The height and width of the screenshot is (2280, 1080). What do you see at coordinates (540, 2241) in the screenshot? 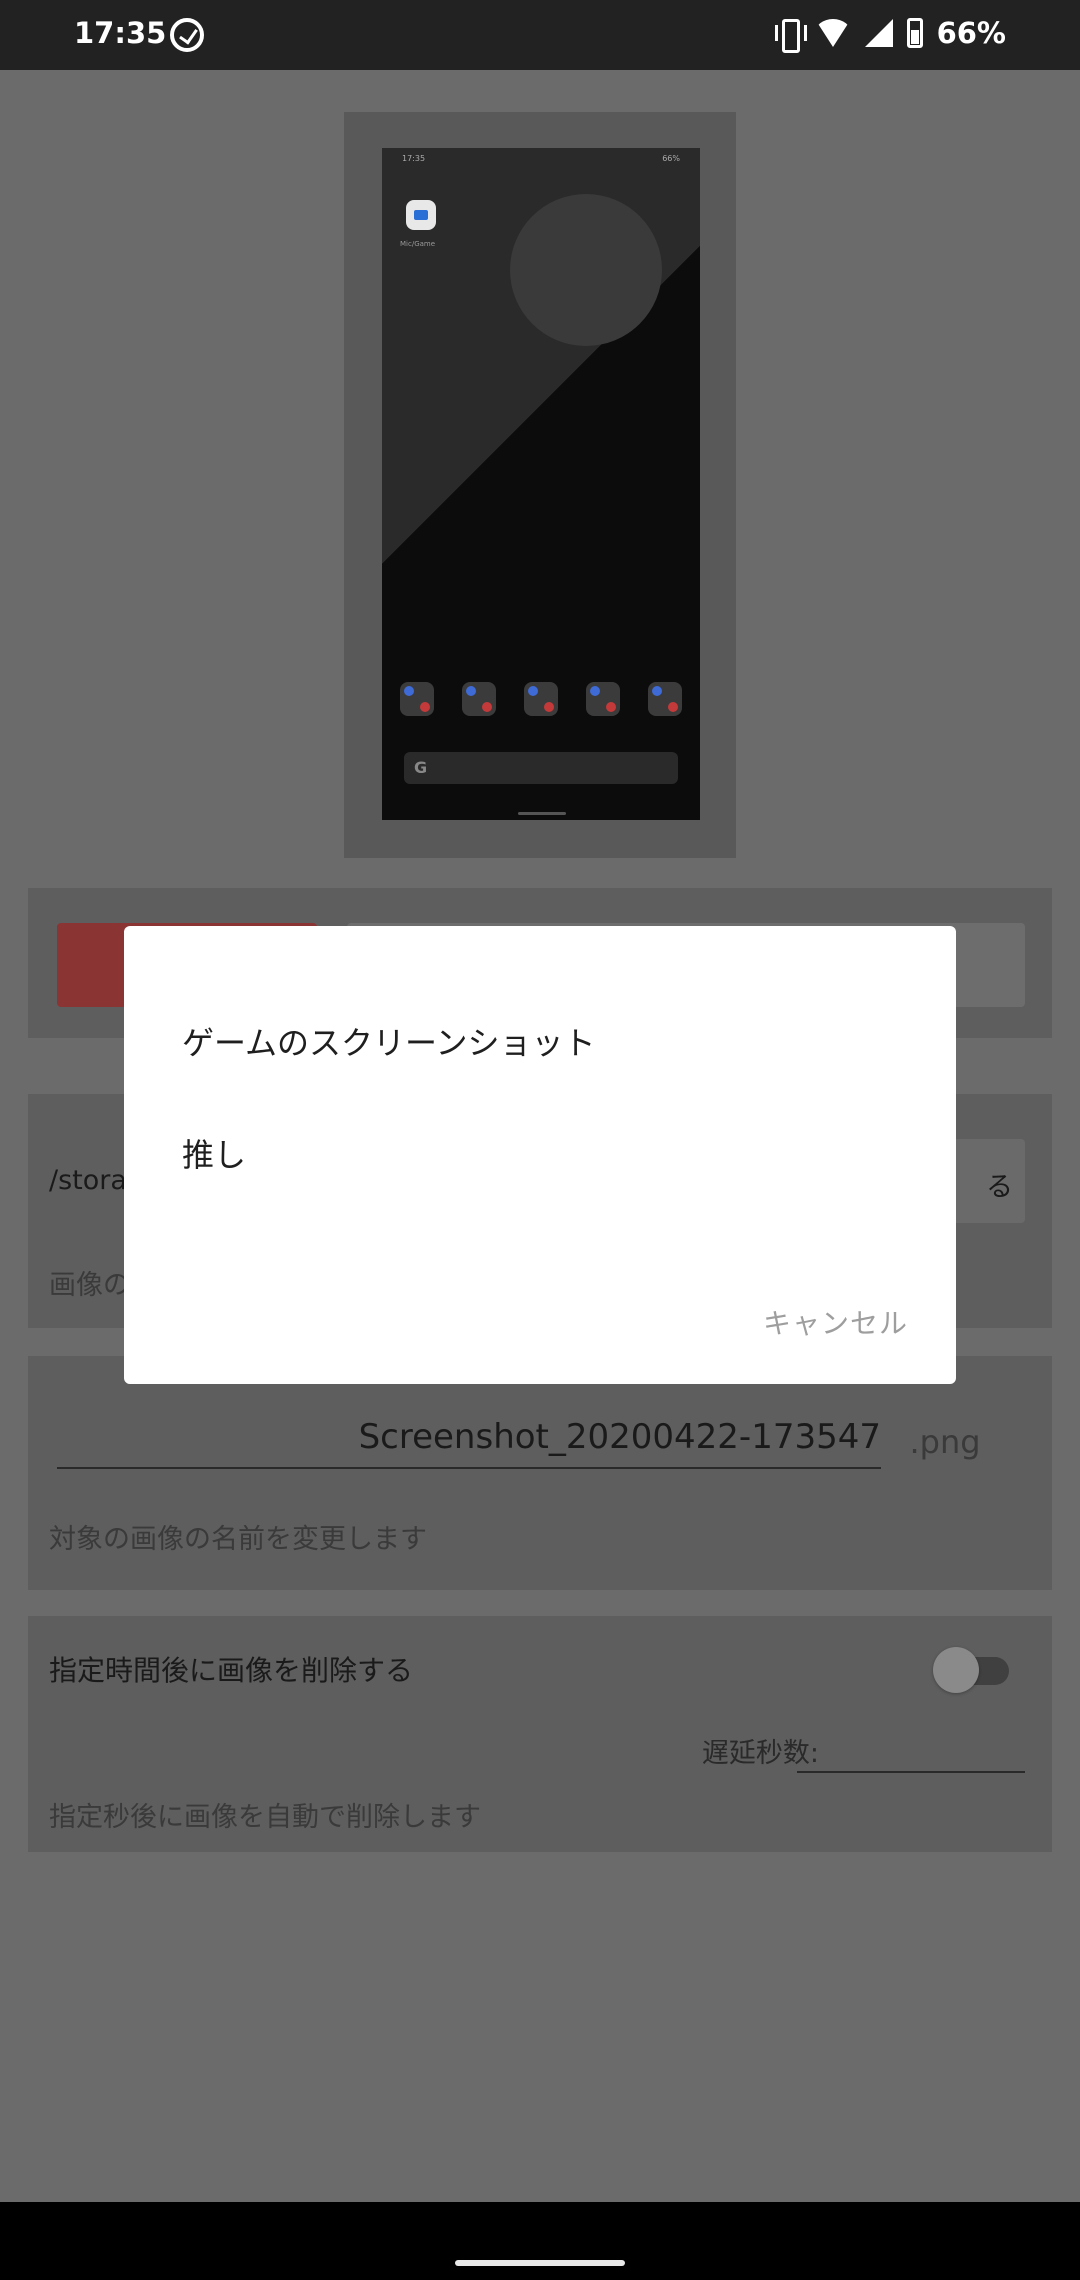
I see `navigation-bar` at bounding box center [540, 2241].